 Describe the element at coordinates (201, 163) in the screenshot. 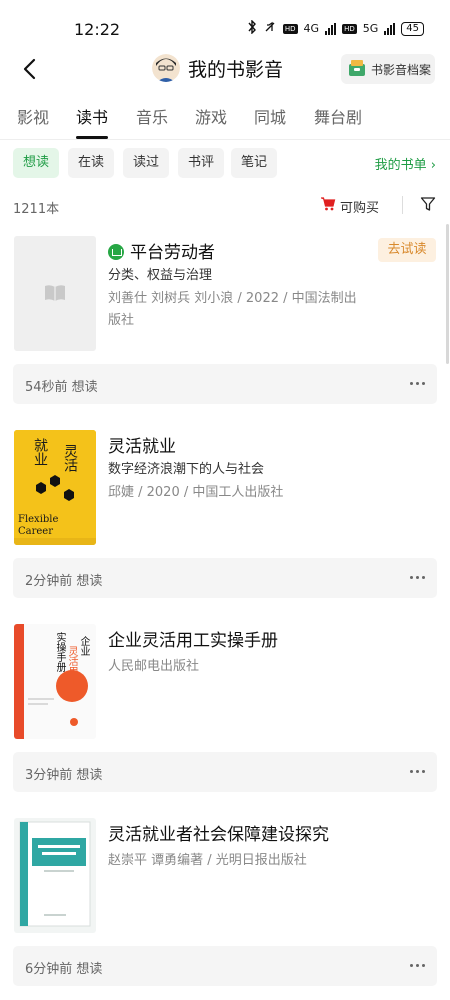

I see `chip-reviews: 书评` at that location.